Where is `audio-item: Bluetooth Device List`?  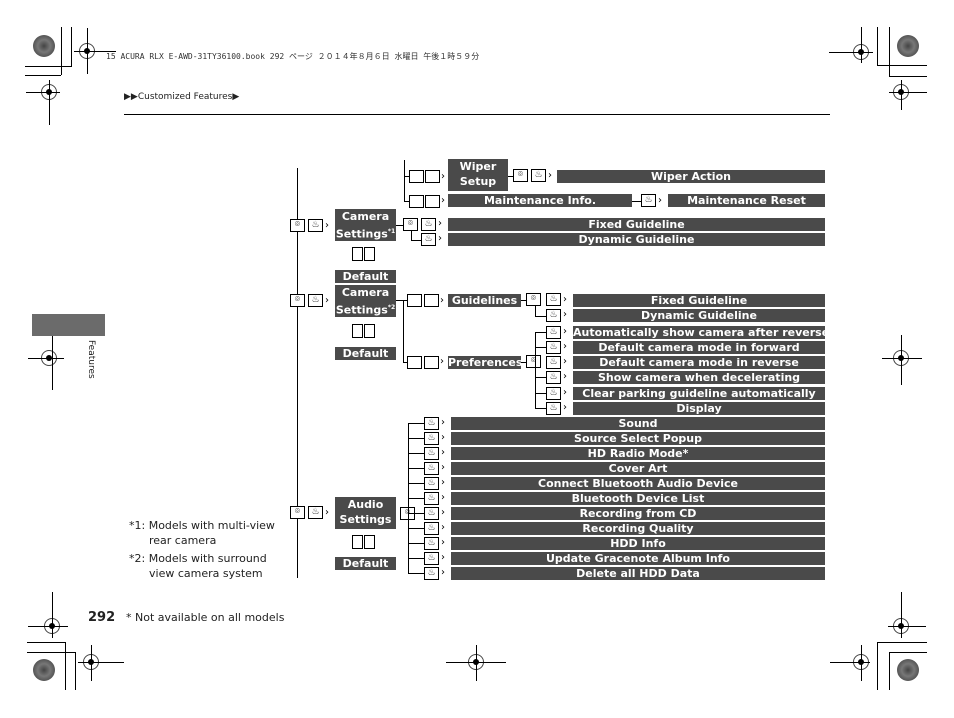
audio-item: Bluetooth Device List is located at coordinates (638, 498).